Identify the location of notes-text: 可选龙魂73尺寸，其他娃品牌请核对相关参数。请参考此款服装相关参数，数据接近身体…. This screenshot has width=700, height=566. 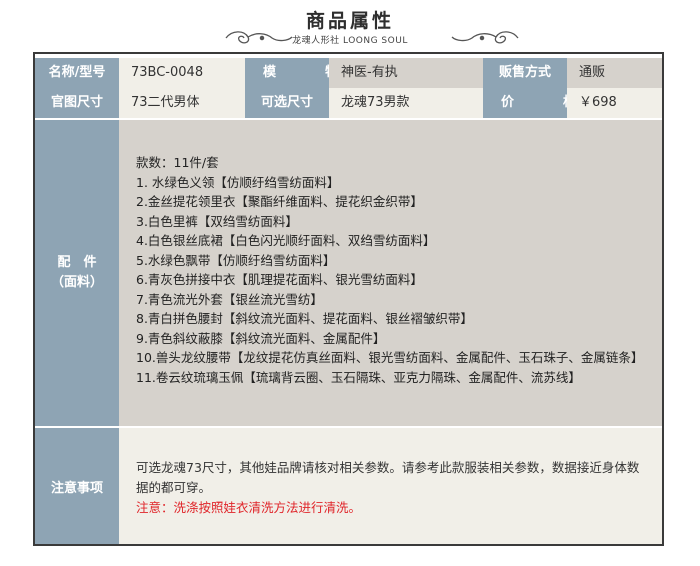
(388, 477).